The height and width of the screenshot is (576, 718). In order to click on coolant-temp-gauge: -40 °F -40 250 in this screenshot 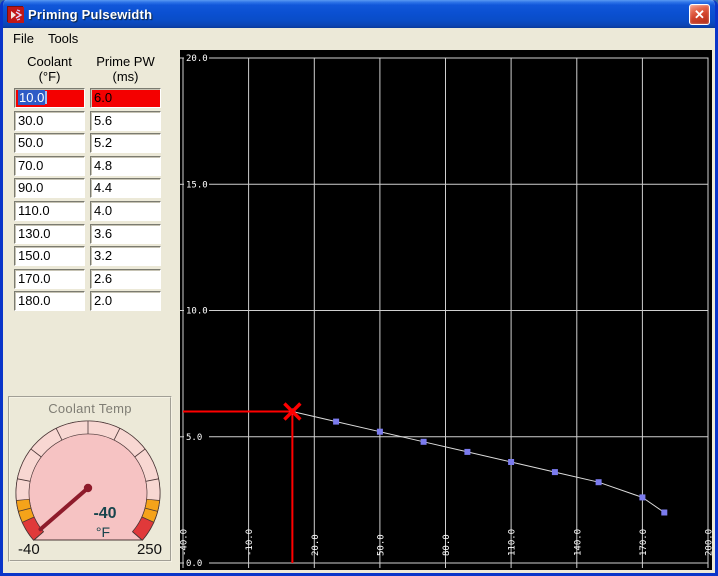, I will do `click(88, 488)`.